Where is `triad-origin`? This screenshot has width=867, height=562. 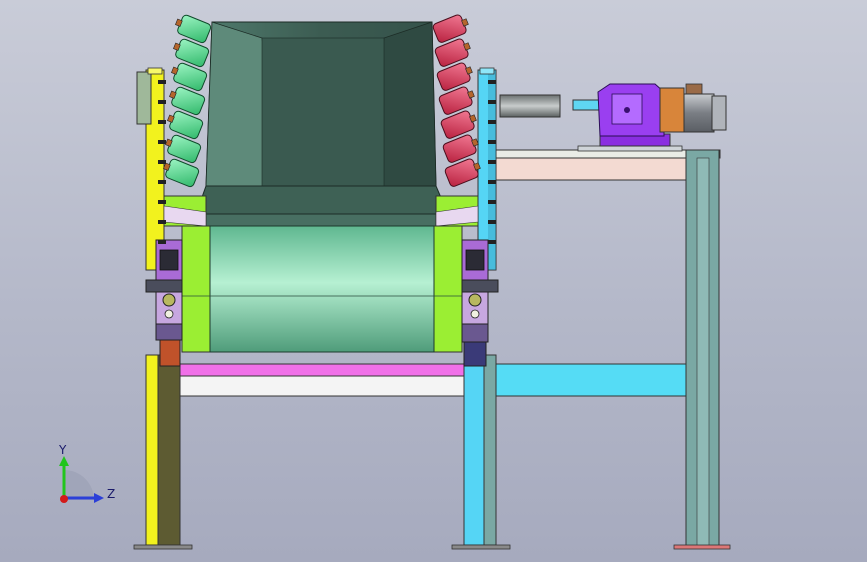 triad-origin is located at coordinates (64, 499).